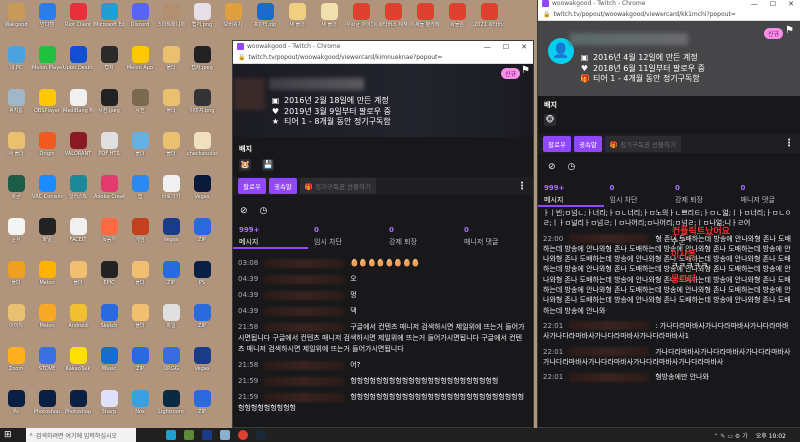 This screenshot has height=442, width=800. Describe the element at coordinates (224, 435) in the screenshot. I see `app-icon` at that location.